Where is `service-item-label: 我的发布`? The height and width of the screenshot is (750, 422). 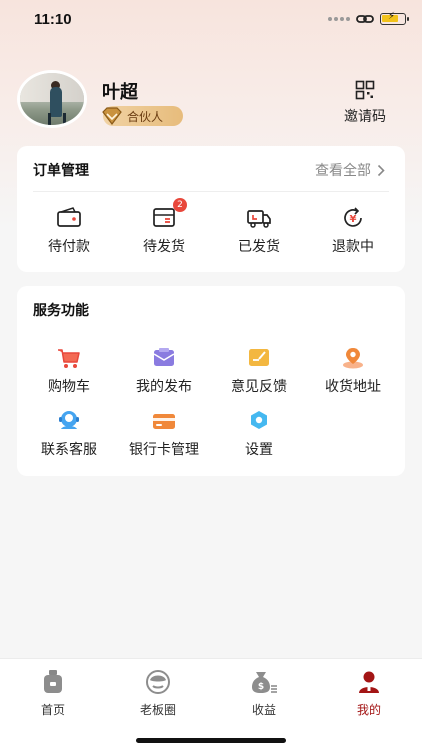 service-item-label: 我的发布 is located at coordinates (164, 387).